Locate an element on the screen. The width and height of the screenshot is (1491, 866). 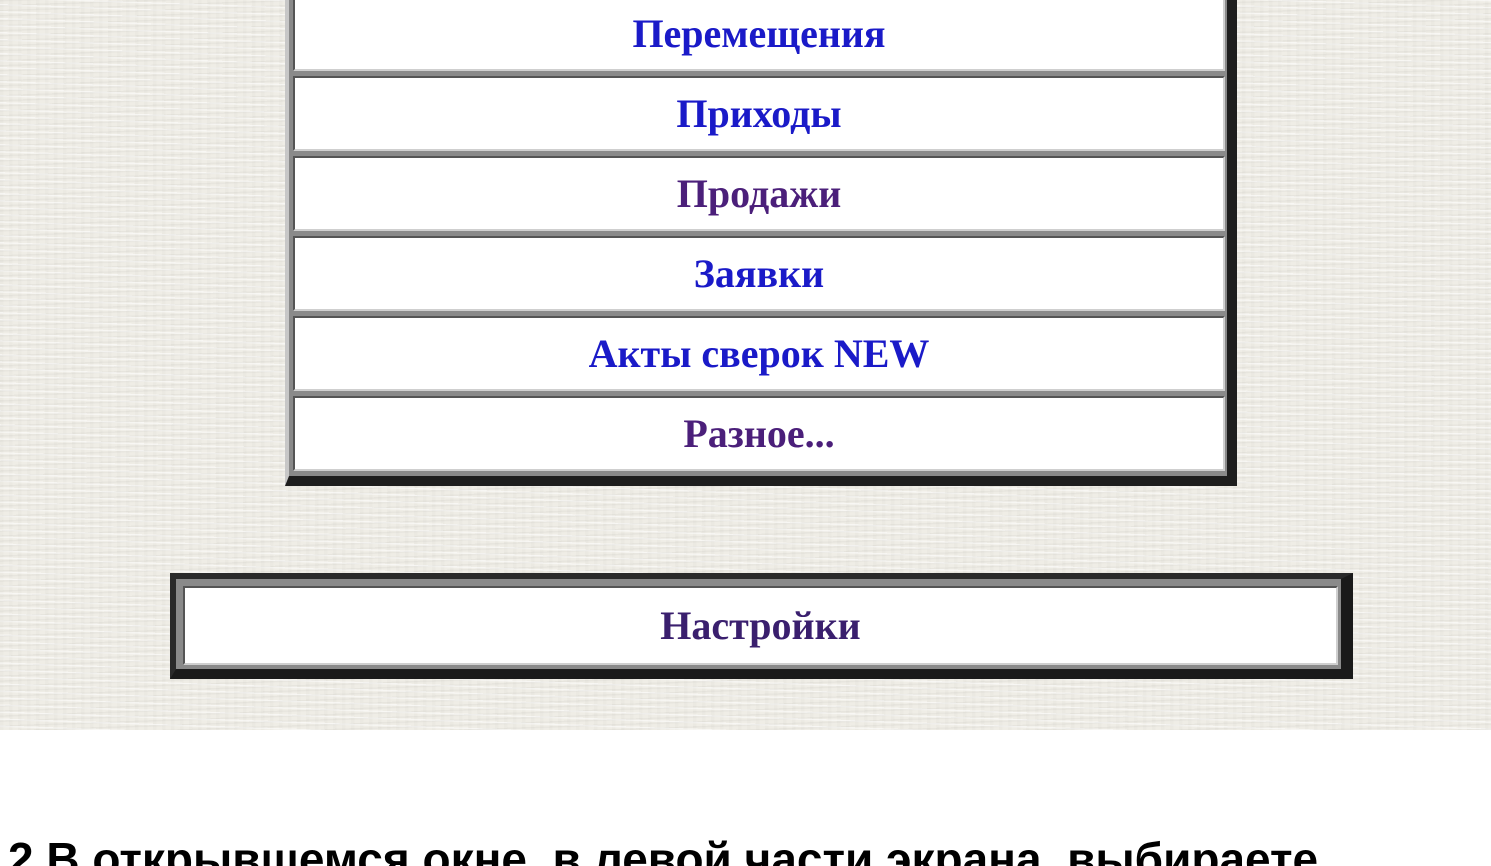
menu-item-prodazhi: Продажи is located at coordinates (759, 193).